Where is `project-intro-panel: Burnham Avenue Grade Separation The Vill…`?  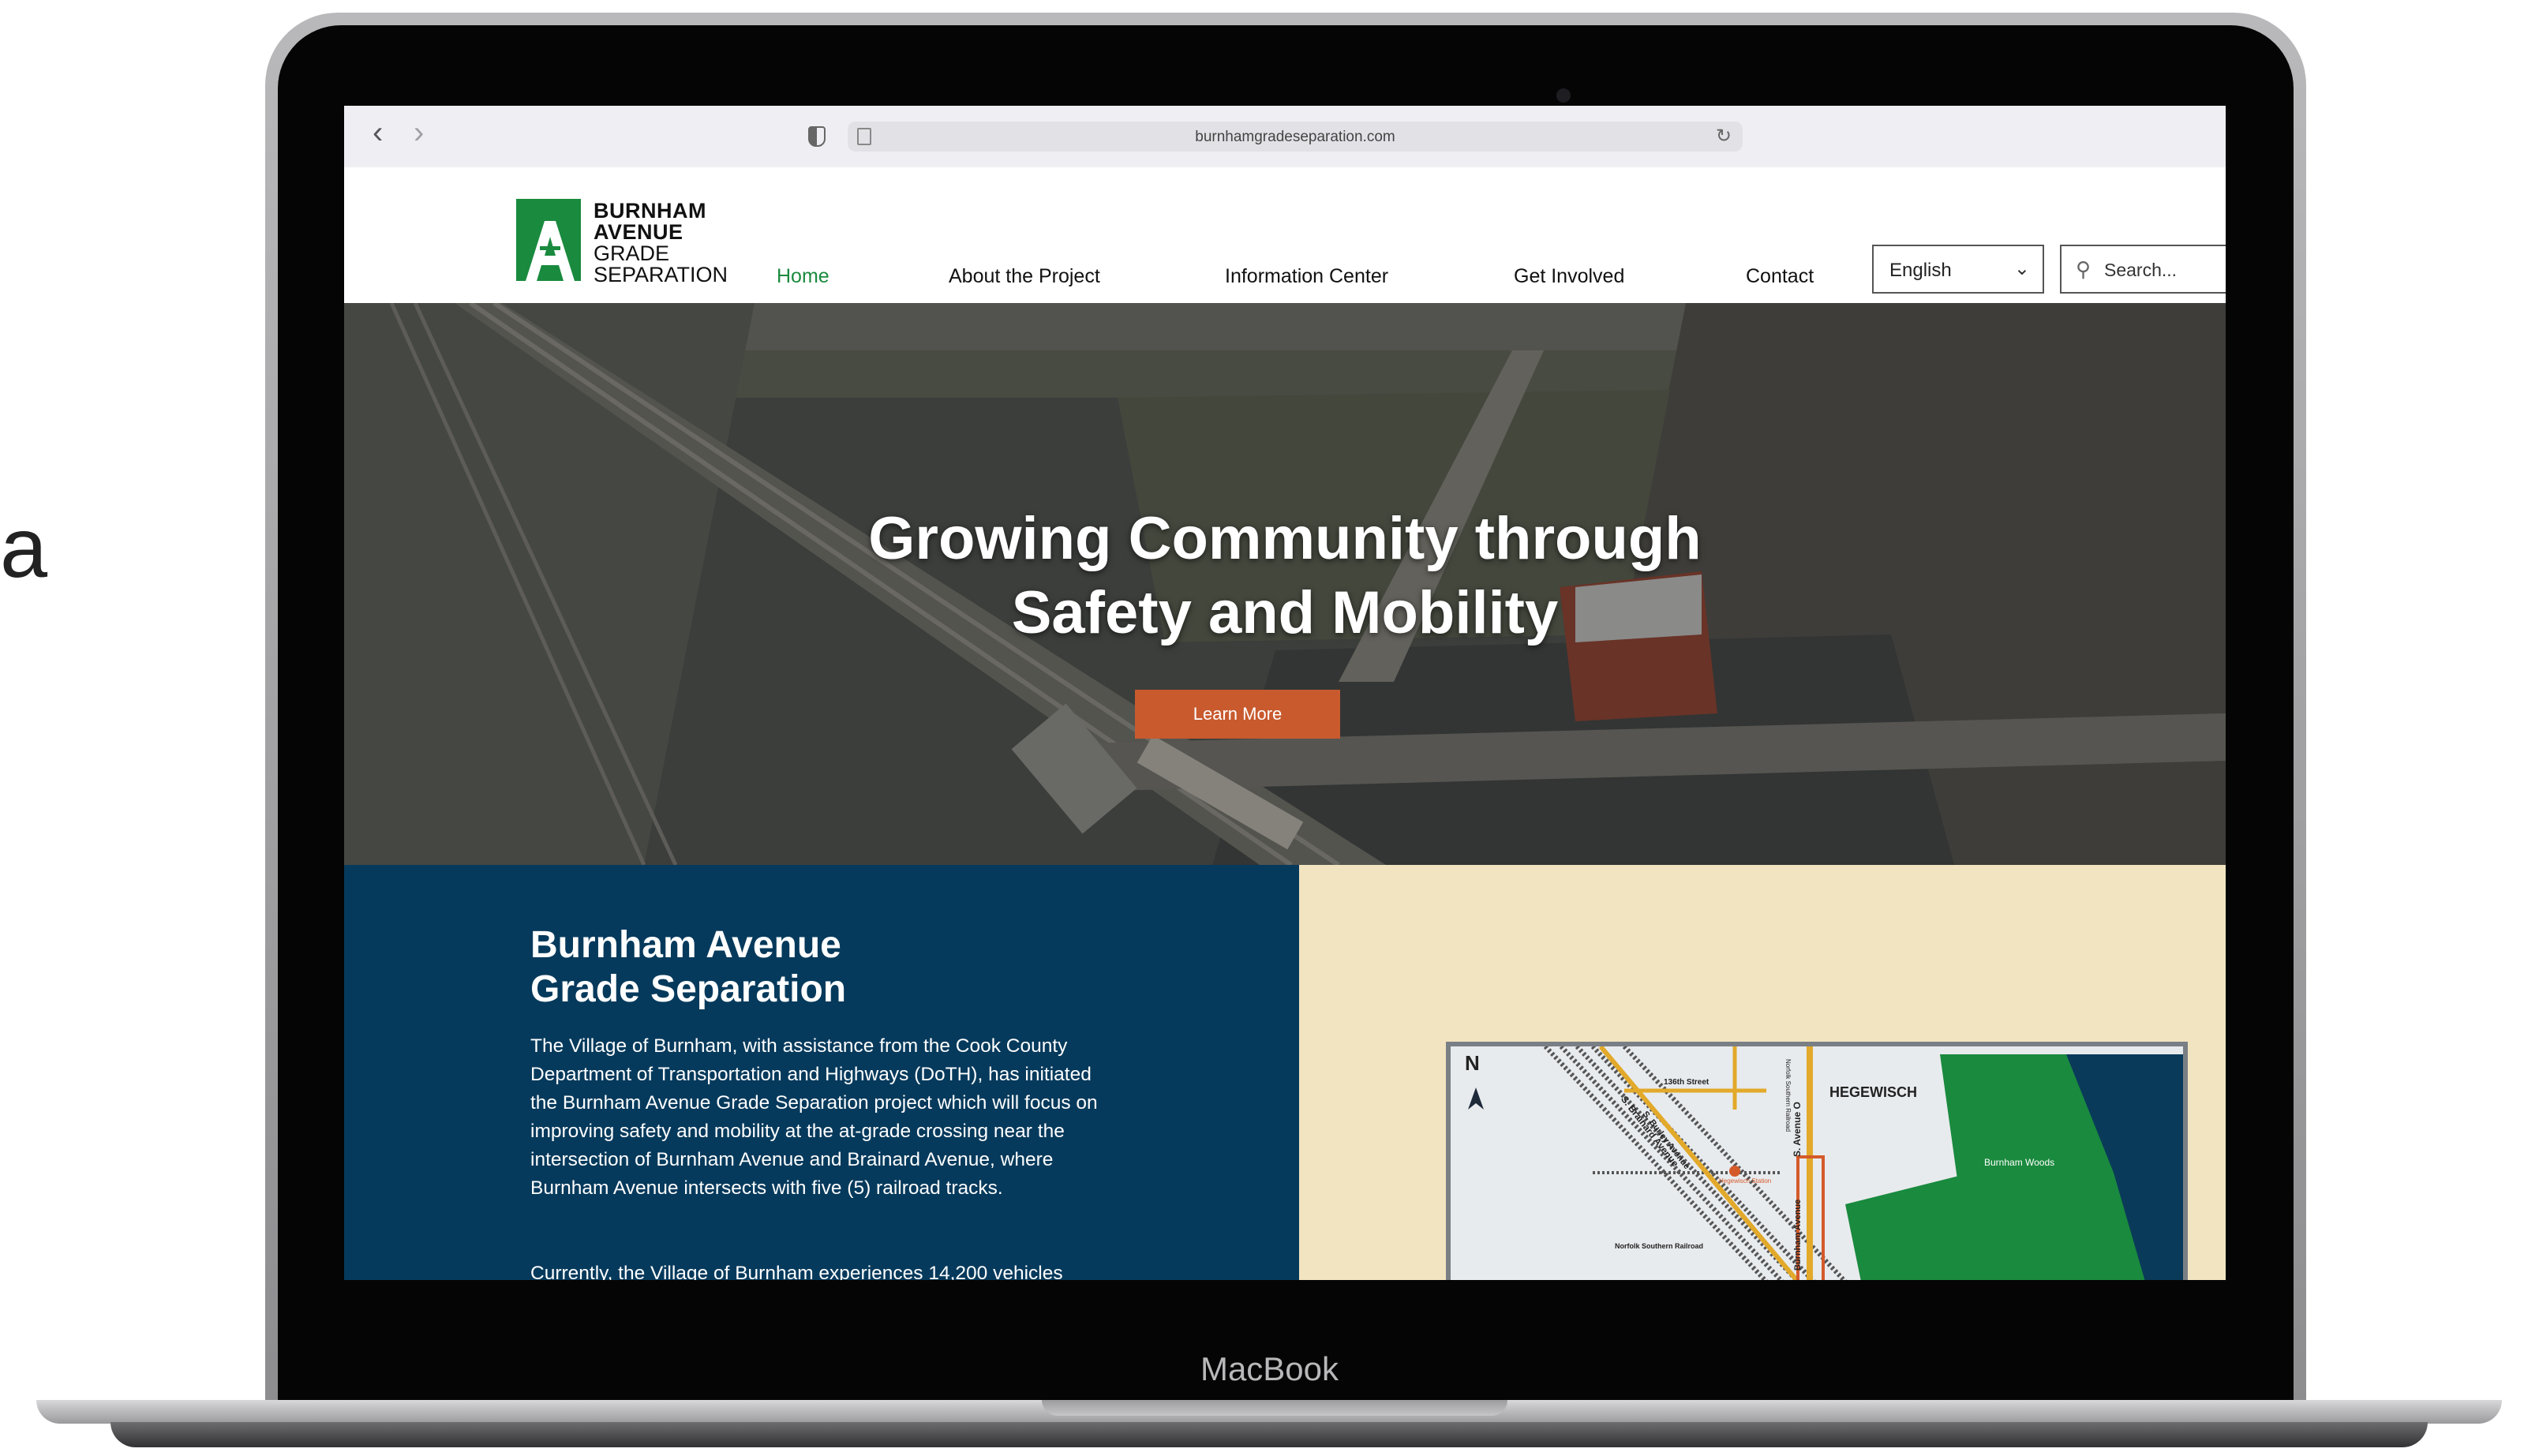
project-intro-panel: Burnham Avenue Grade Separation The Vill… is located at coordinates (821, 1072).